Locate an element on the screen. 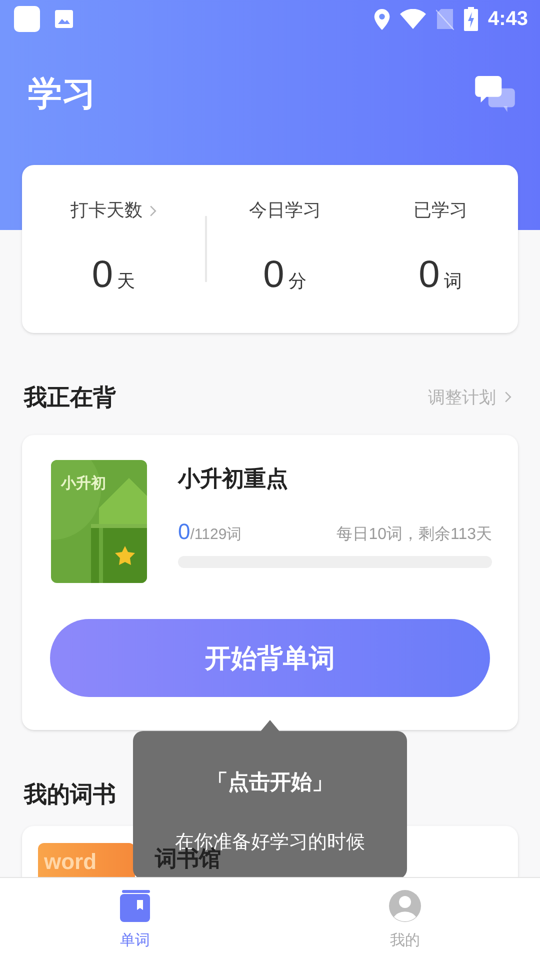  clock: 4:43 is located at coordinates (508, 19).